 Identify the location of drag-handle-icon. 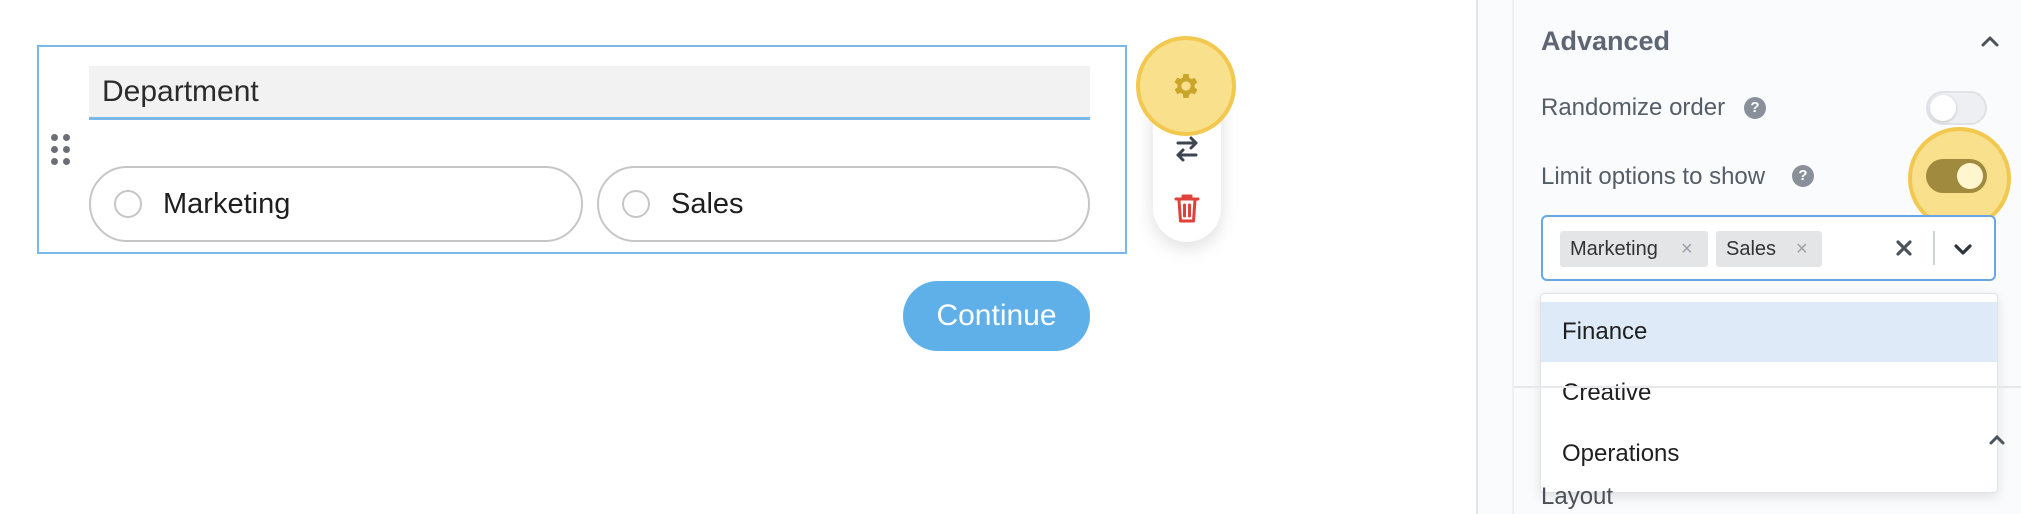
(62, 150).